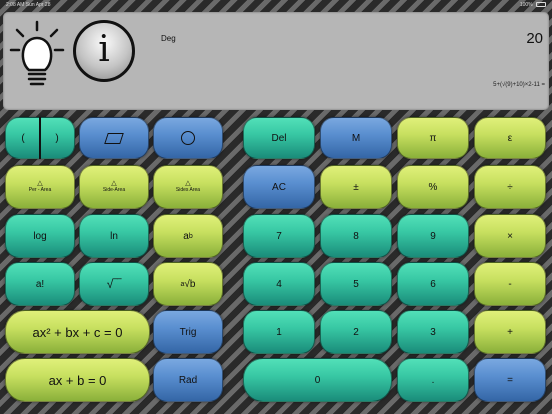 This screenshot has width=552, height=414. I want to click on delete-label: Del, so click(279, 138).